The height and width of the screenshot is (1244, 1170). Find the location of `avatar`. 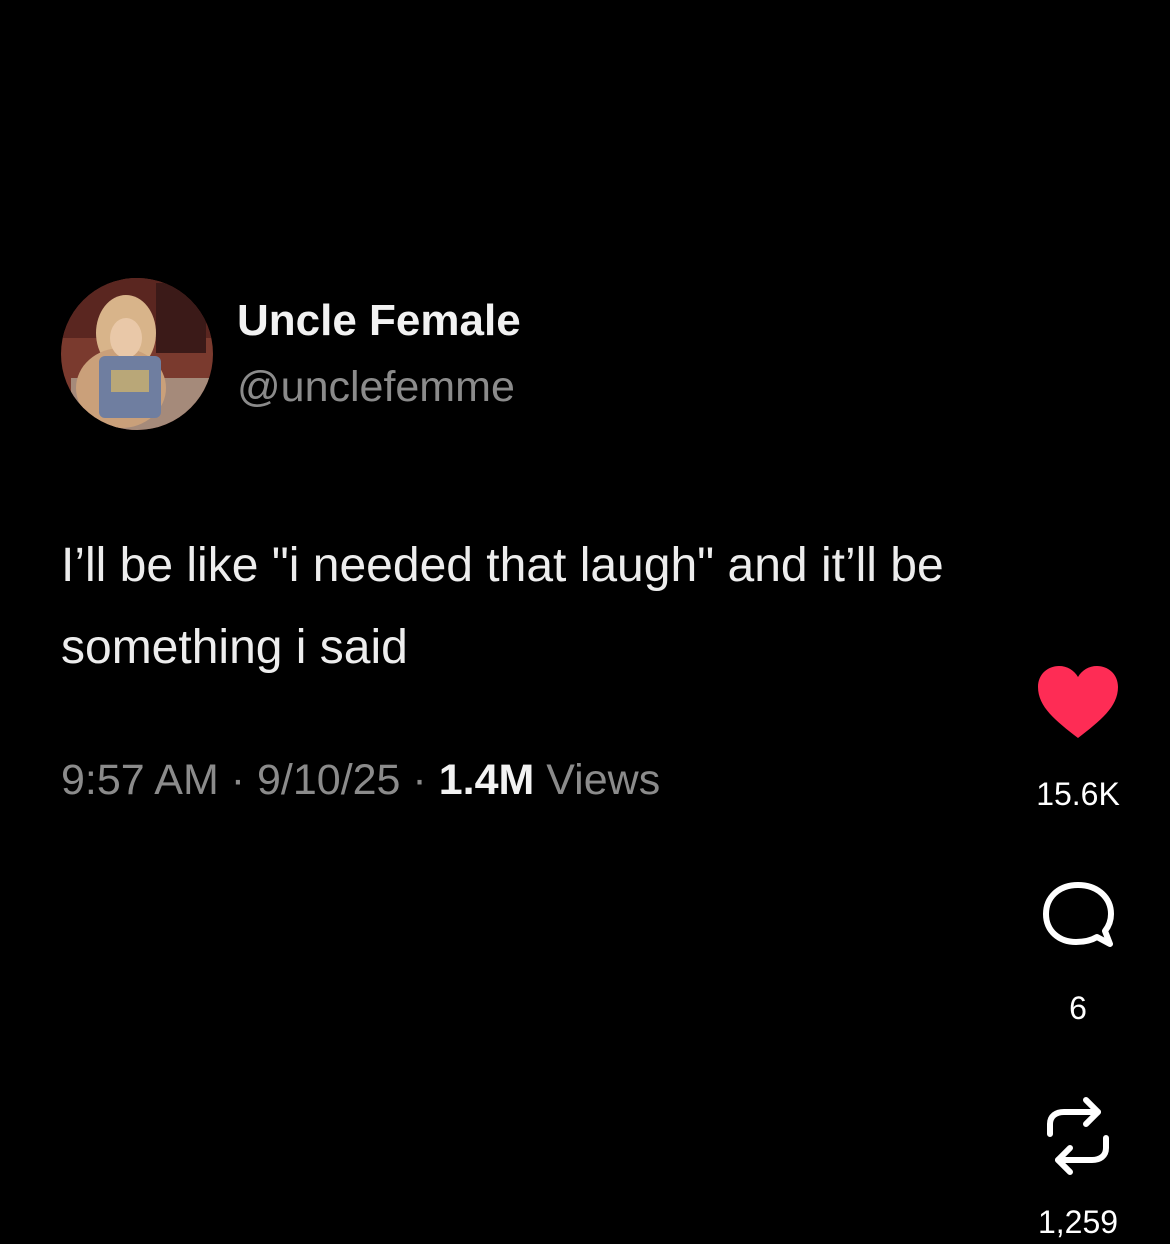

avatar is located at coordinates (137, 354).